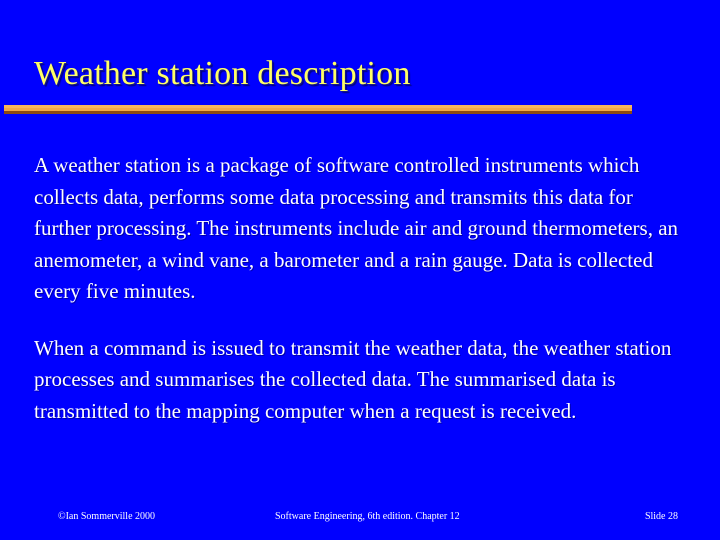 This screenshot has width=720, height=540. I want to click on footer-slide-number: Slide 28, so click(661, 516).